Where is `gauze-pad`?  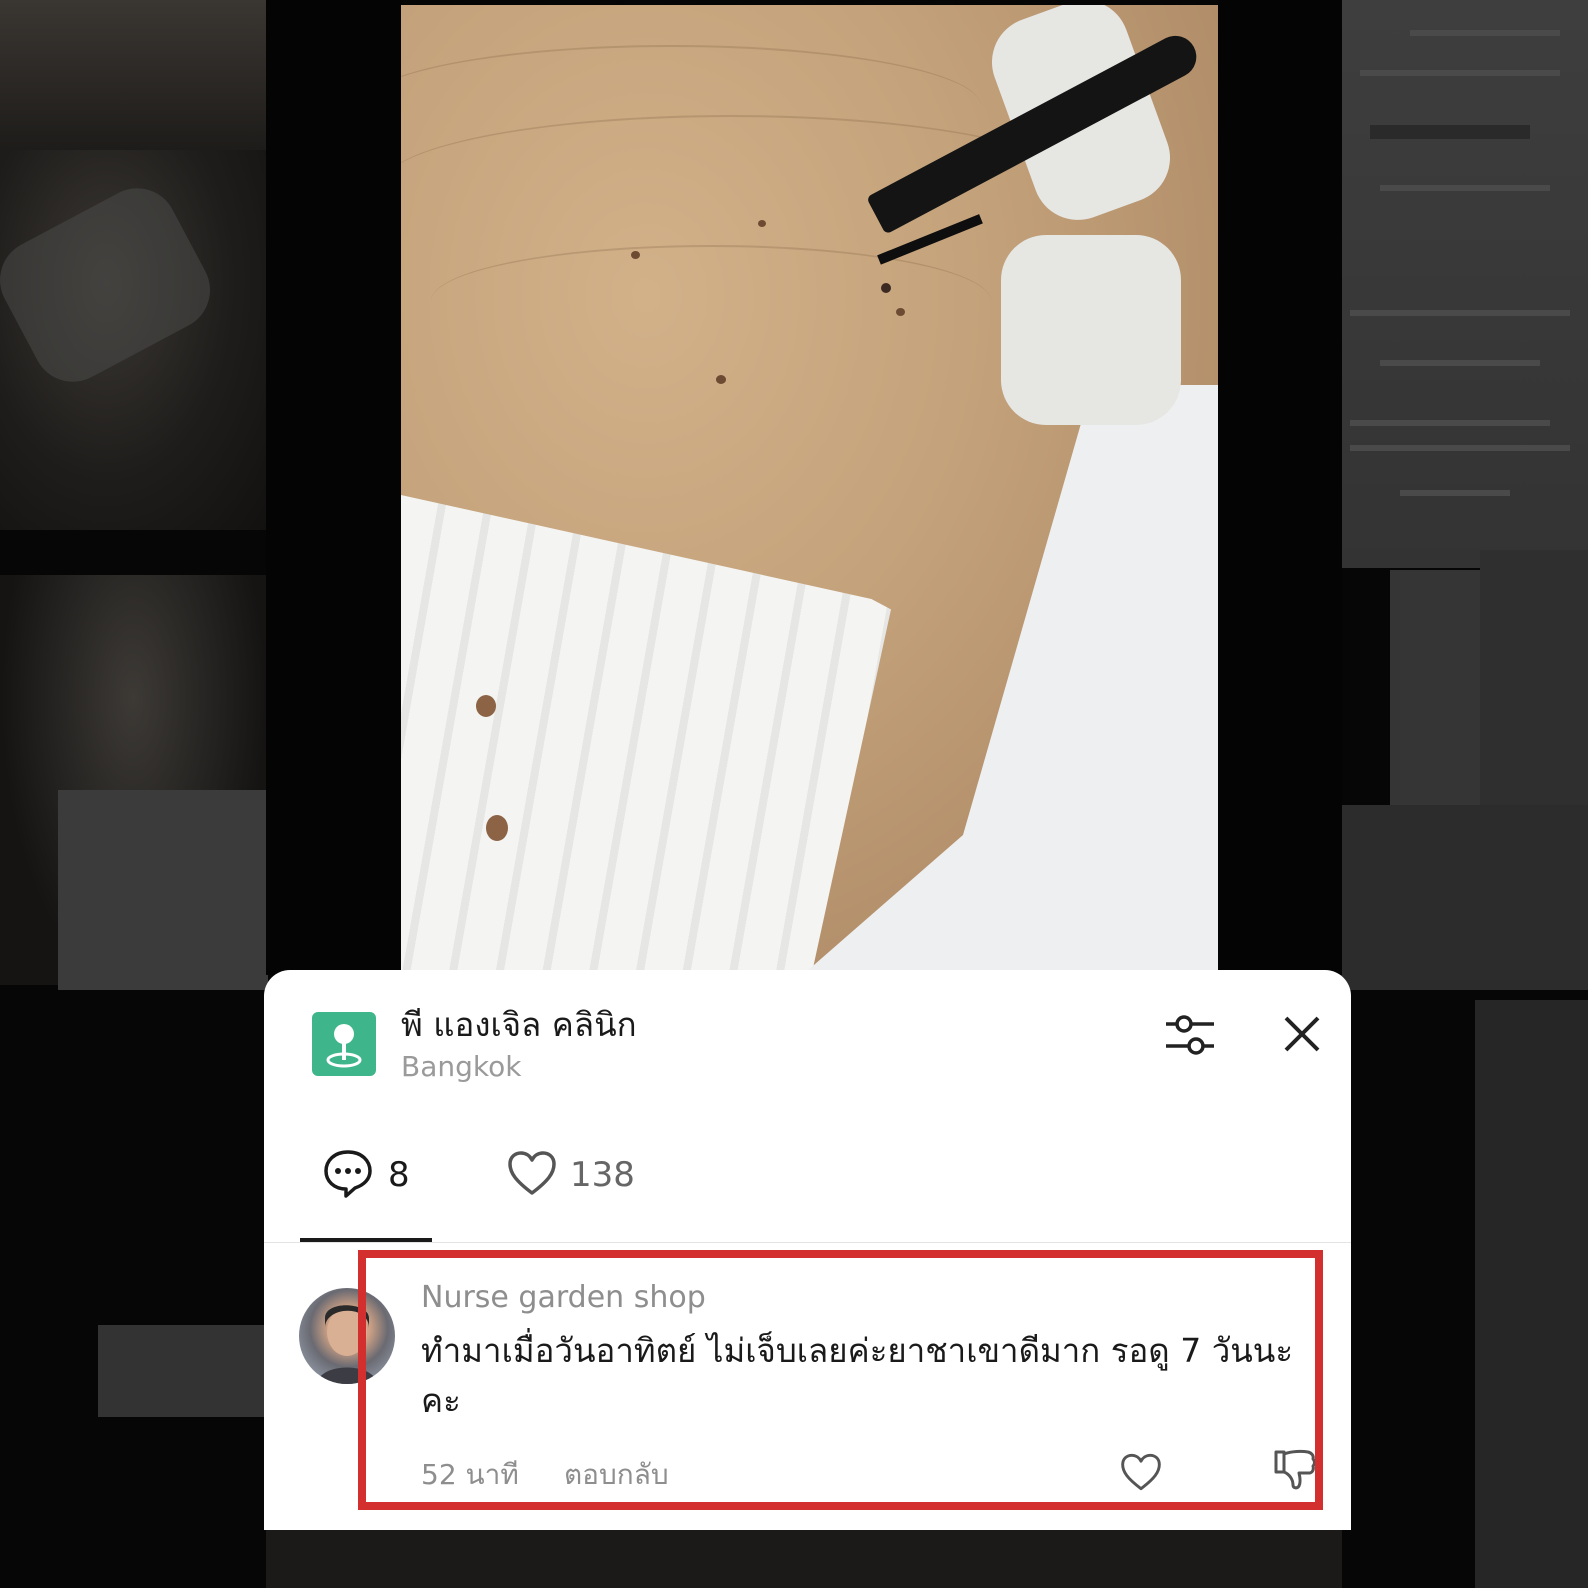
gauze-pad is located at coordinates (646, 735).